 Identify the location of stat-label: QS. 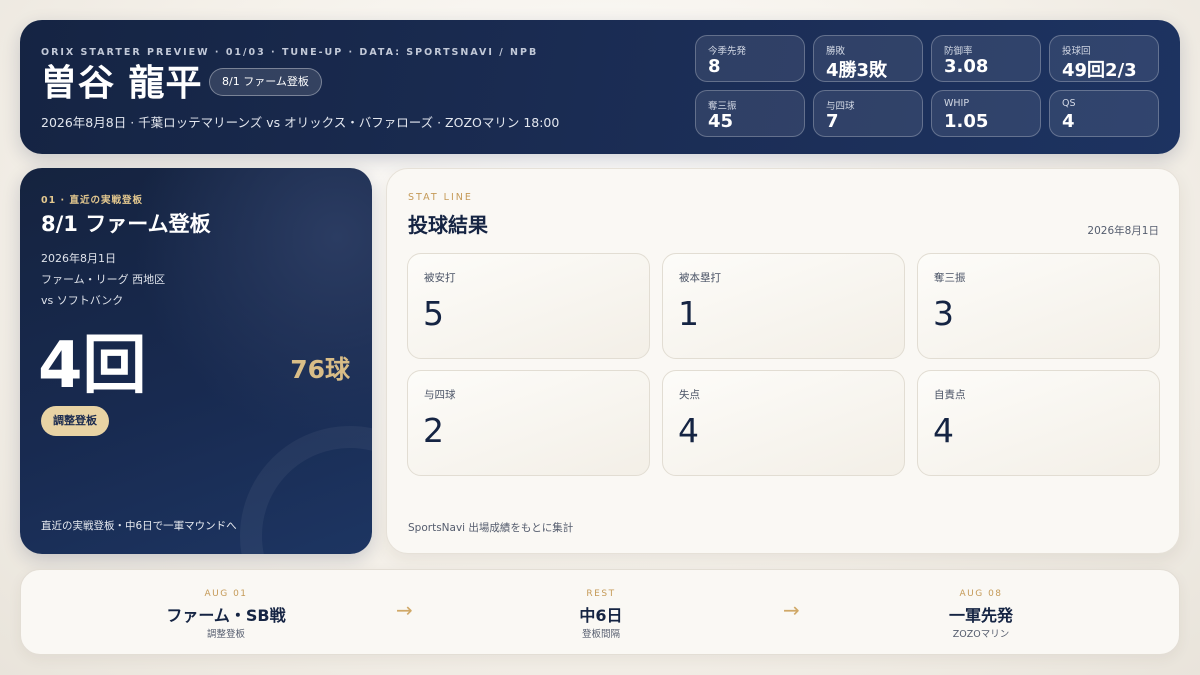
(1069, 103).